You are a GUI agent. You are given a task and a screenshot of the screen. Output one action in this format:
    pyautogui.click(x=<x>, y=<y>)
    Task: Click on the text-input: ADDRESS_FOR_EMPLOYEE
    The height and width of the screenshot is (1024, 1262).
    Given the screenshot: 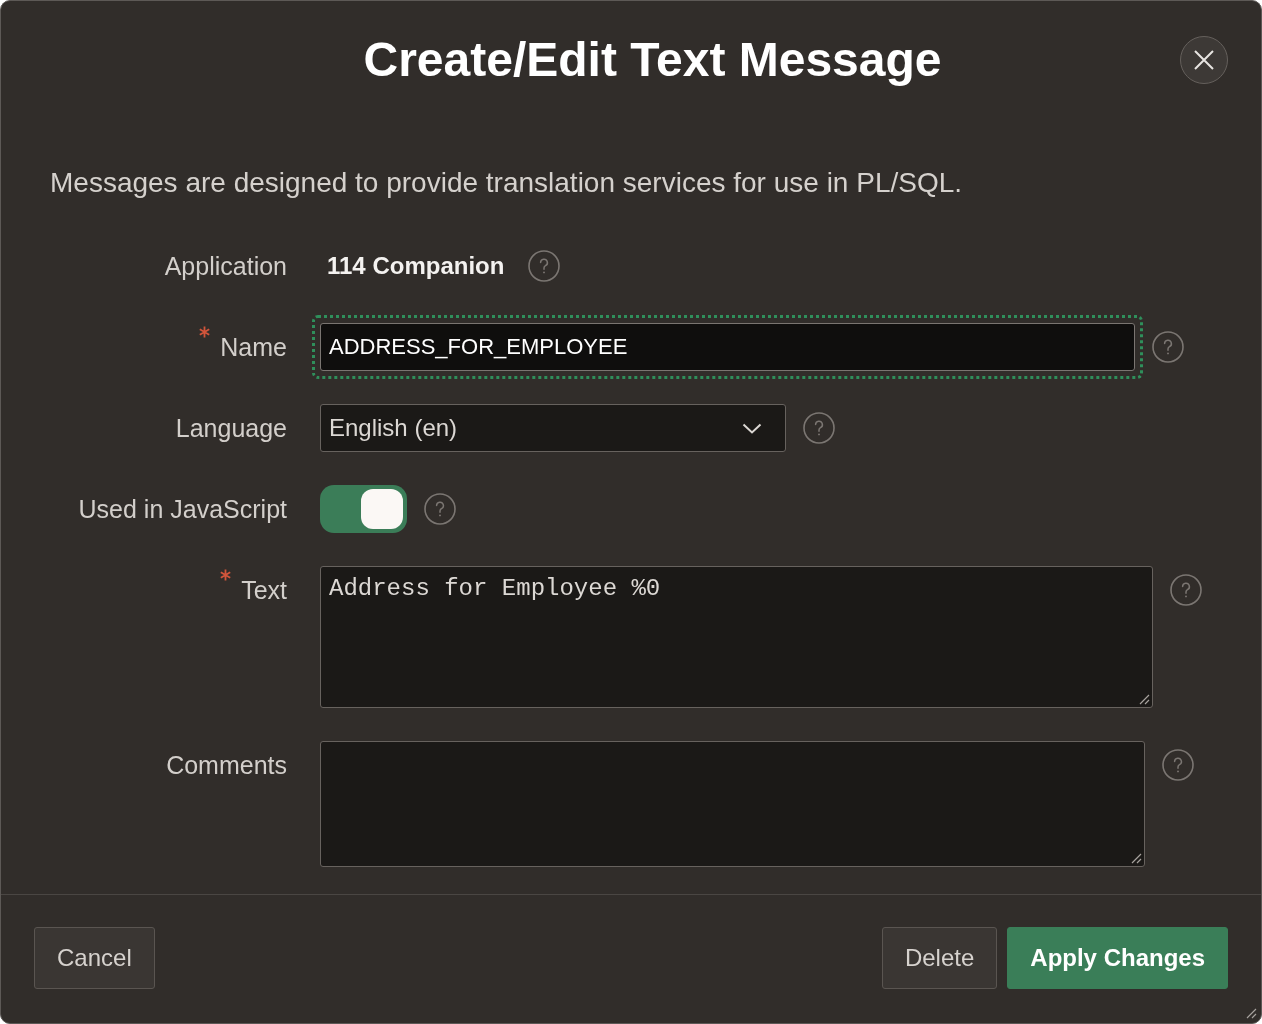 What is the action you would take?
    pyautogui.click(x=727, y=347)
    